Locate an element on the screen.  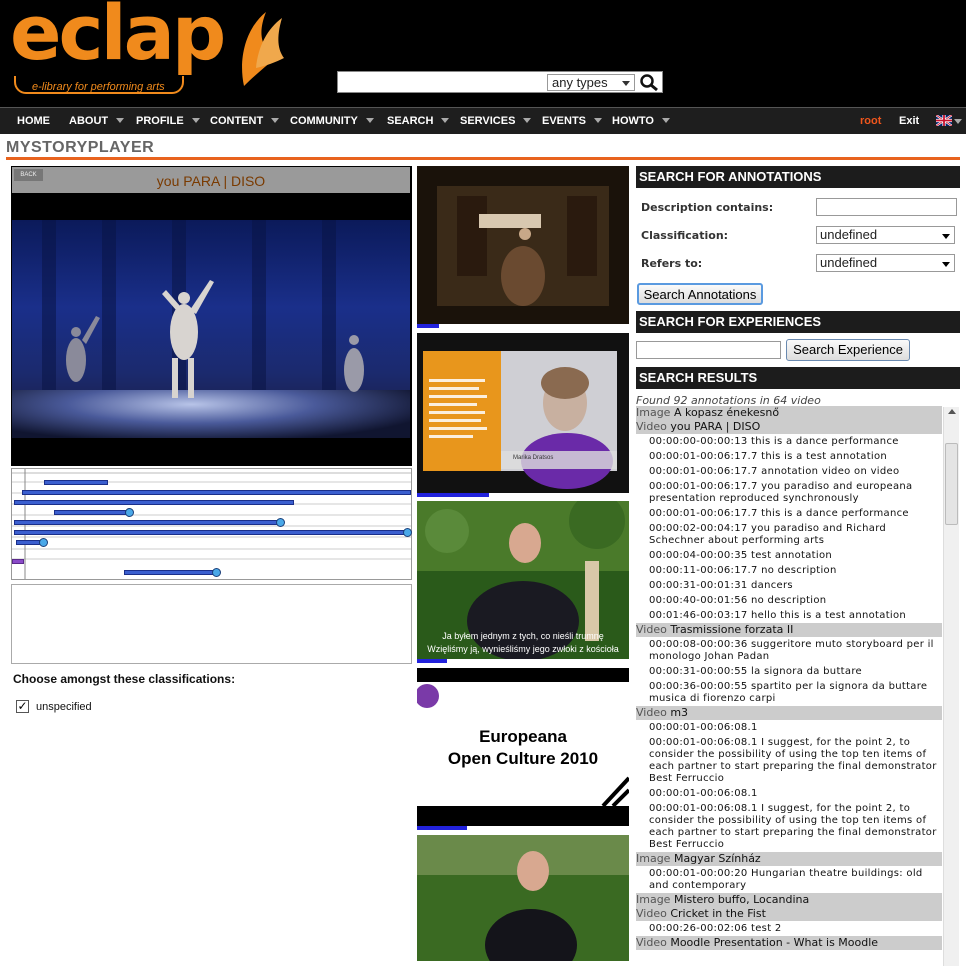
search-experience-button: Search Experience is located at coordinates (848, 350).